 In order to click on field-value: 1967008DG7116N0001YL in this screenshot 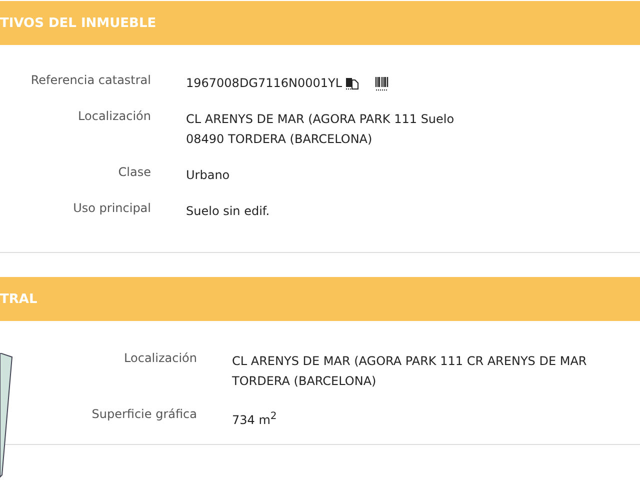, I will do `click(264, 83)`.